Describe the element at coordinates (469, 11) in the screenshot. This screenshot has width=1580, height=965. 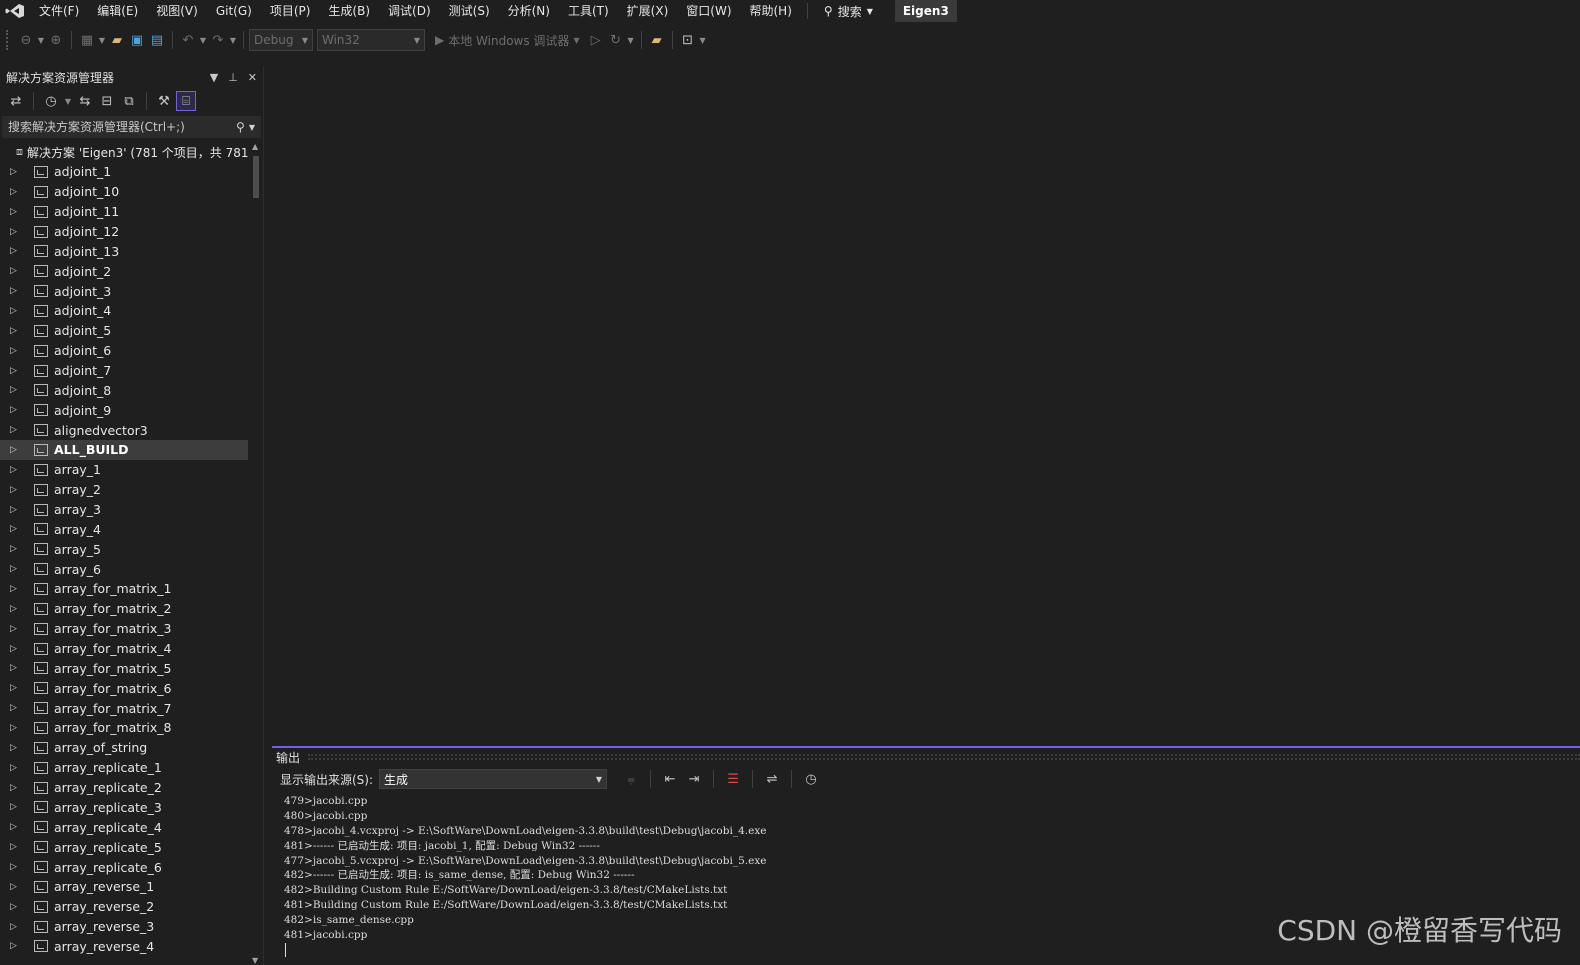
I see `menu-item: 测试(S)` at that location.